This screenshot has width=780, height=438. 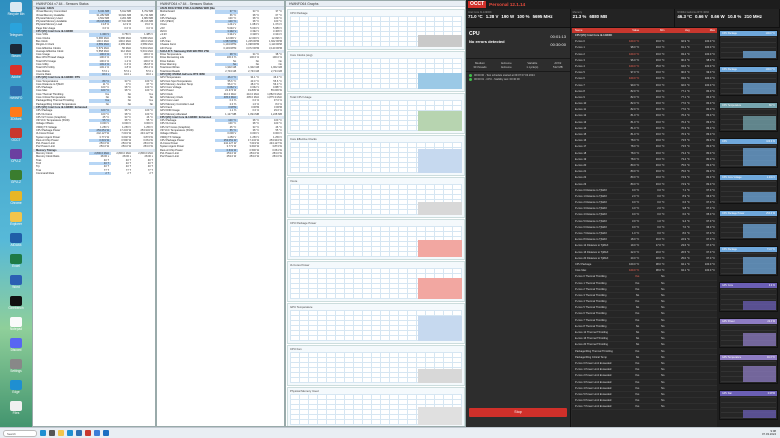 I want to click on edge-icon, so click(x=70, y=433).